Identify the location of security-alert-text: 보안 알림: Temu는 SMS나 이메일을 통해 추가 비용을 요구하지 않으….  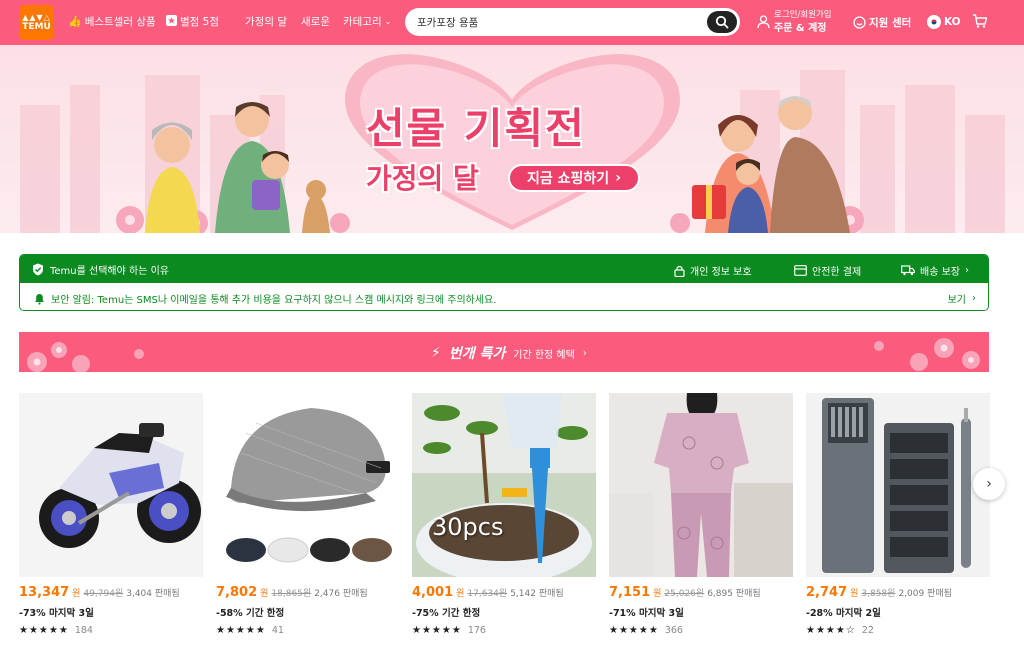
(274, 300).